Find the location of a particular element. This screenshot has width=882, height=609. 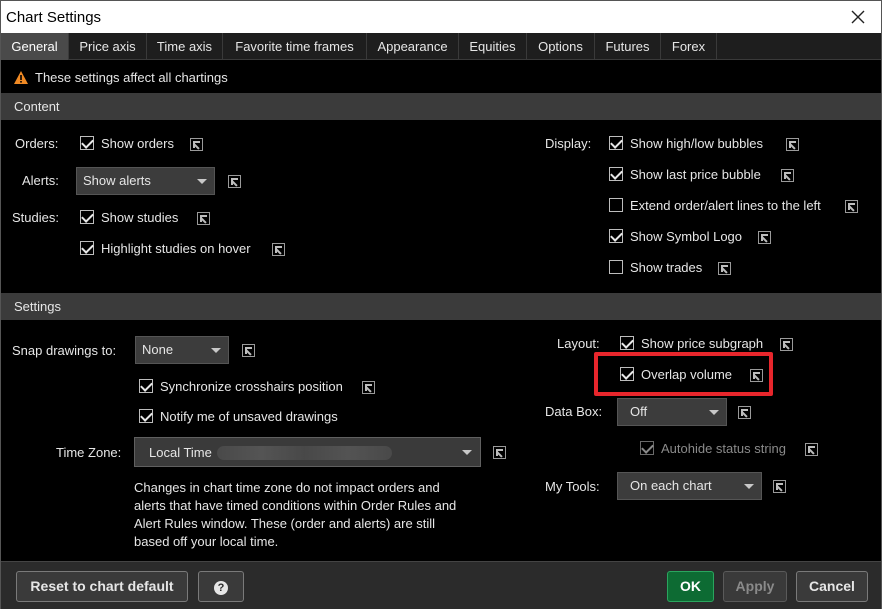

apply-button: Apply is located at coordinates (755, 586).